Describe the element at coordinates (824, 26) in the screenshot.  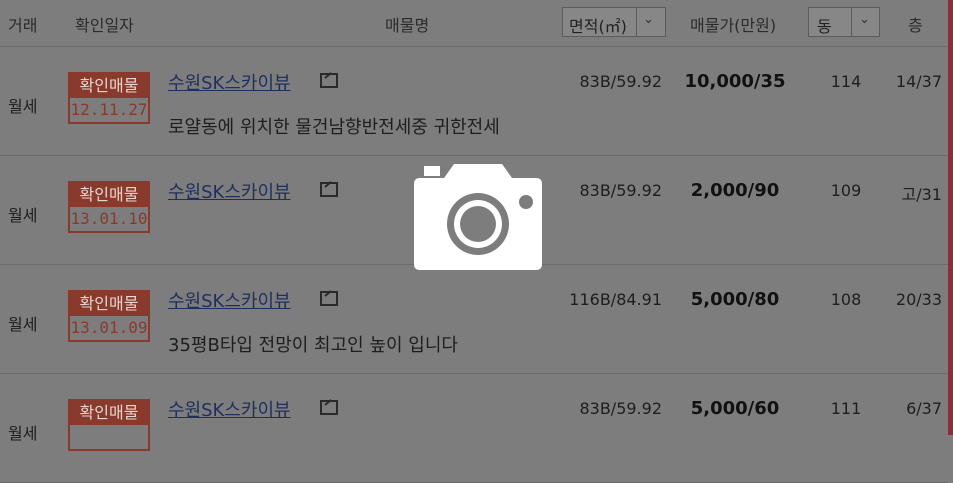
I see `header-dong: 동` at that location.